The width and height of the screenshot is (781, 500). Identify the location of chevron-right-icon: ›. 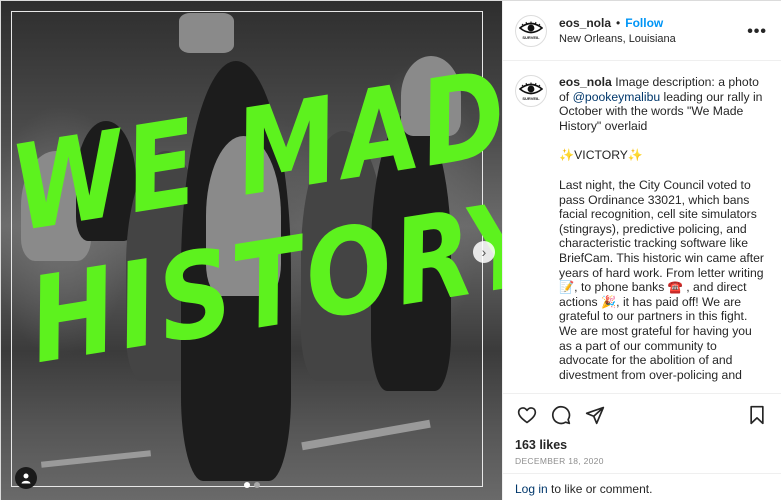
(484, 252).